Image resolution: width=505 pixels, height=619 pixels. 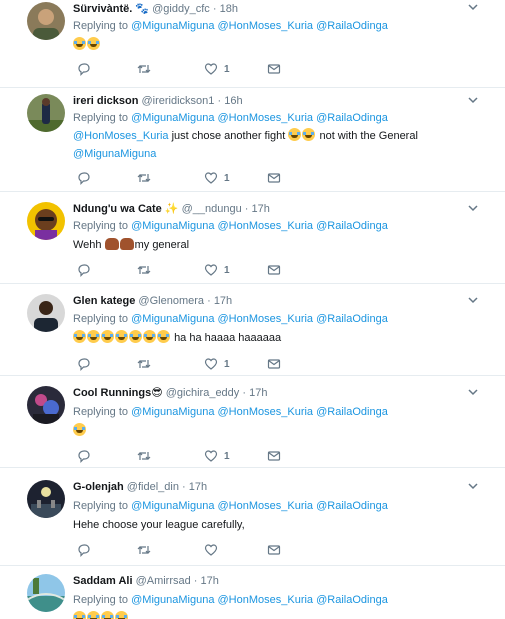 What do you see at coordinates (104, 301) in the screenshot?
I see `display-name: Glen katege` at bounding box center [104, 301].